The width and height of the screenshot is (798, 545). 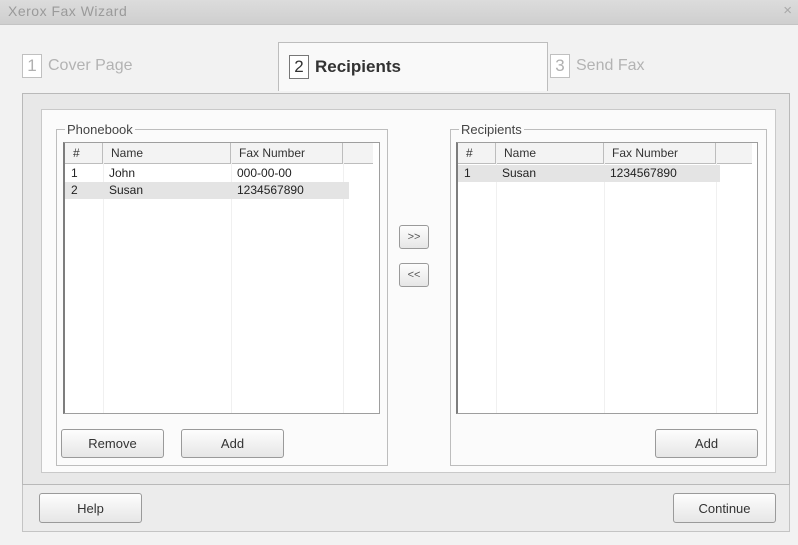 I want to click on table-row: 1 Susan 1234567890, so click(x=589, y=173).